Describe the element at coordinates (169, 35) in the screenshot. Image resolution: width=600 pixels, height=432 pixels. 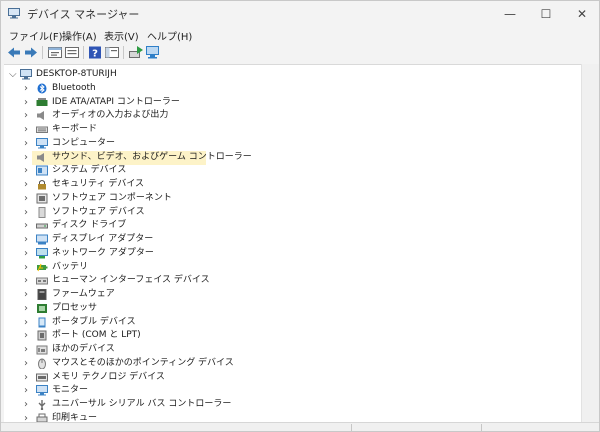
I see `menu-help: ヘルプ(H)` at that location.